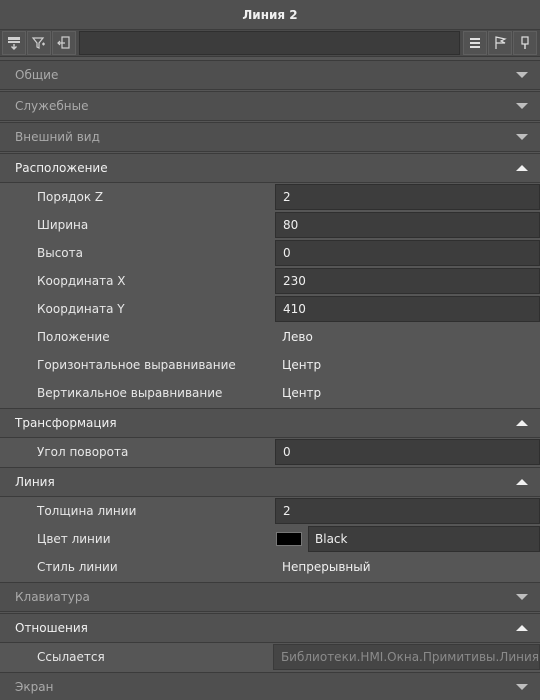  I want to click on color-name: Black, so click(424, 539).